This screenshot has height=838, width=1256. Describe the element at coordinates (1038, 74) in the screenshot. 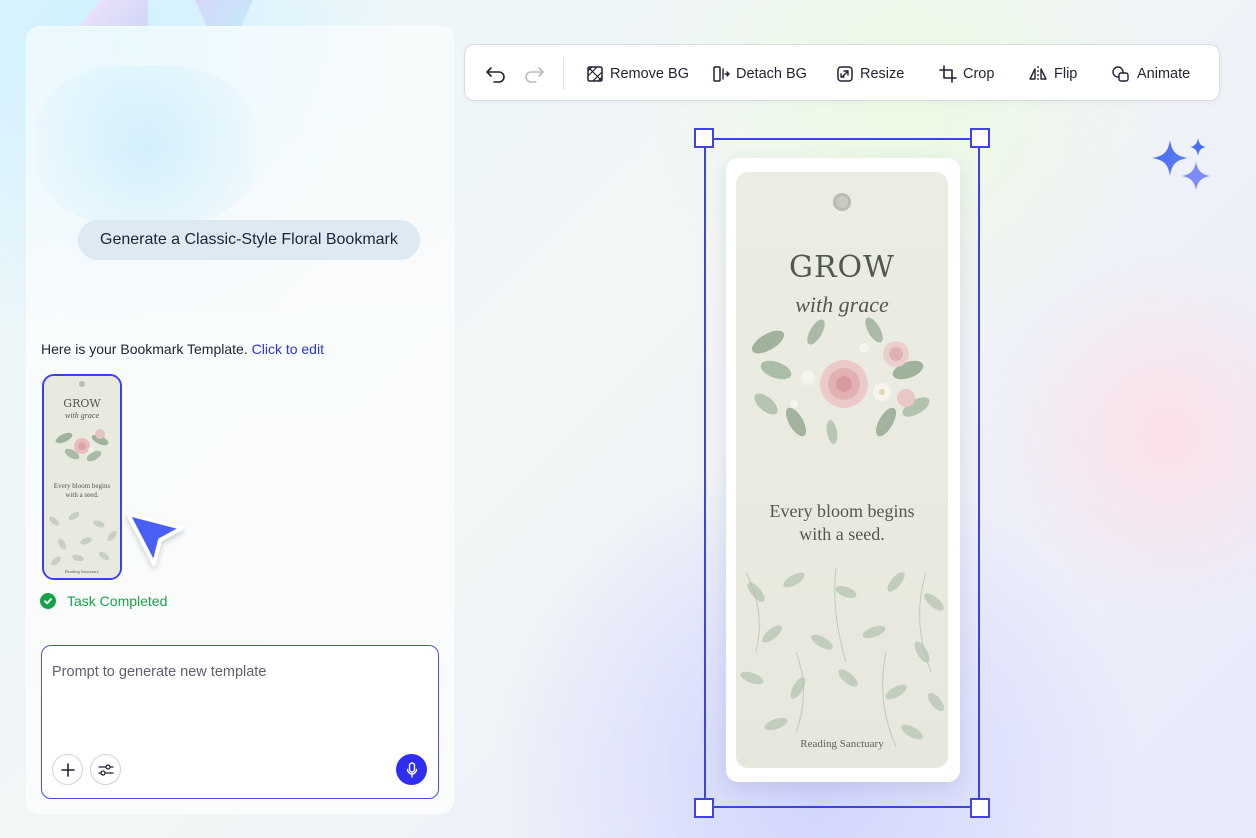

I see `flip-icon` at that location.